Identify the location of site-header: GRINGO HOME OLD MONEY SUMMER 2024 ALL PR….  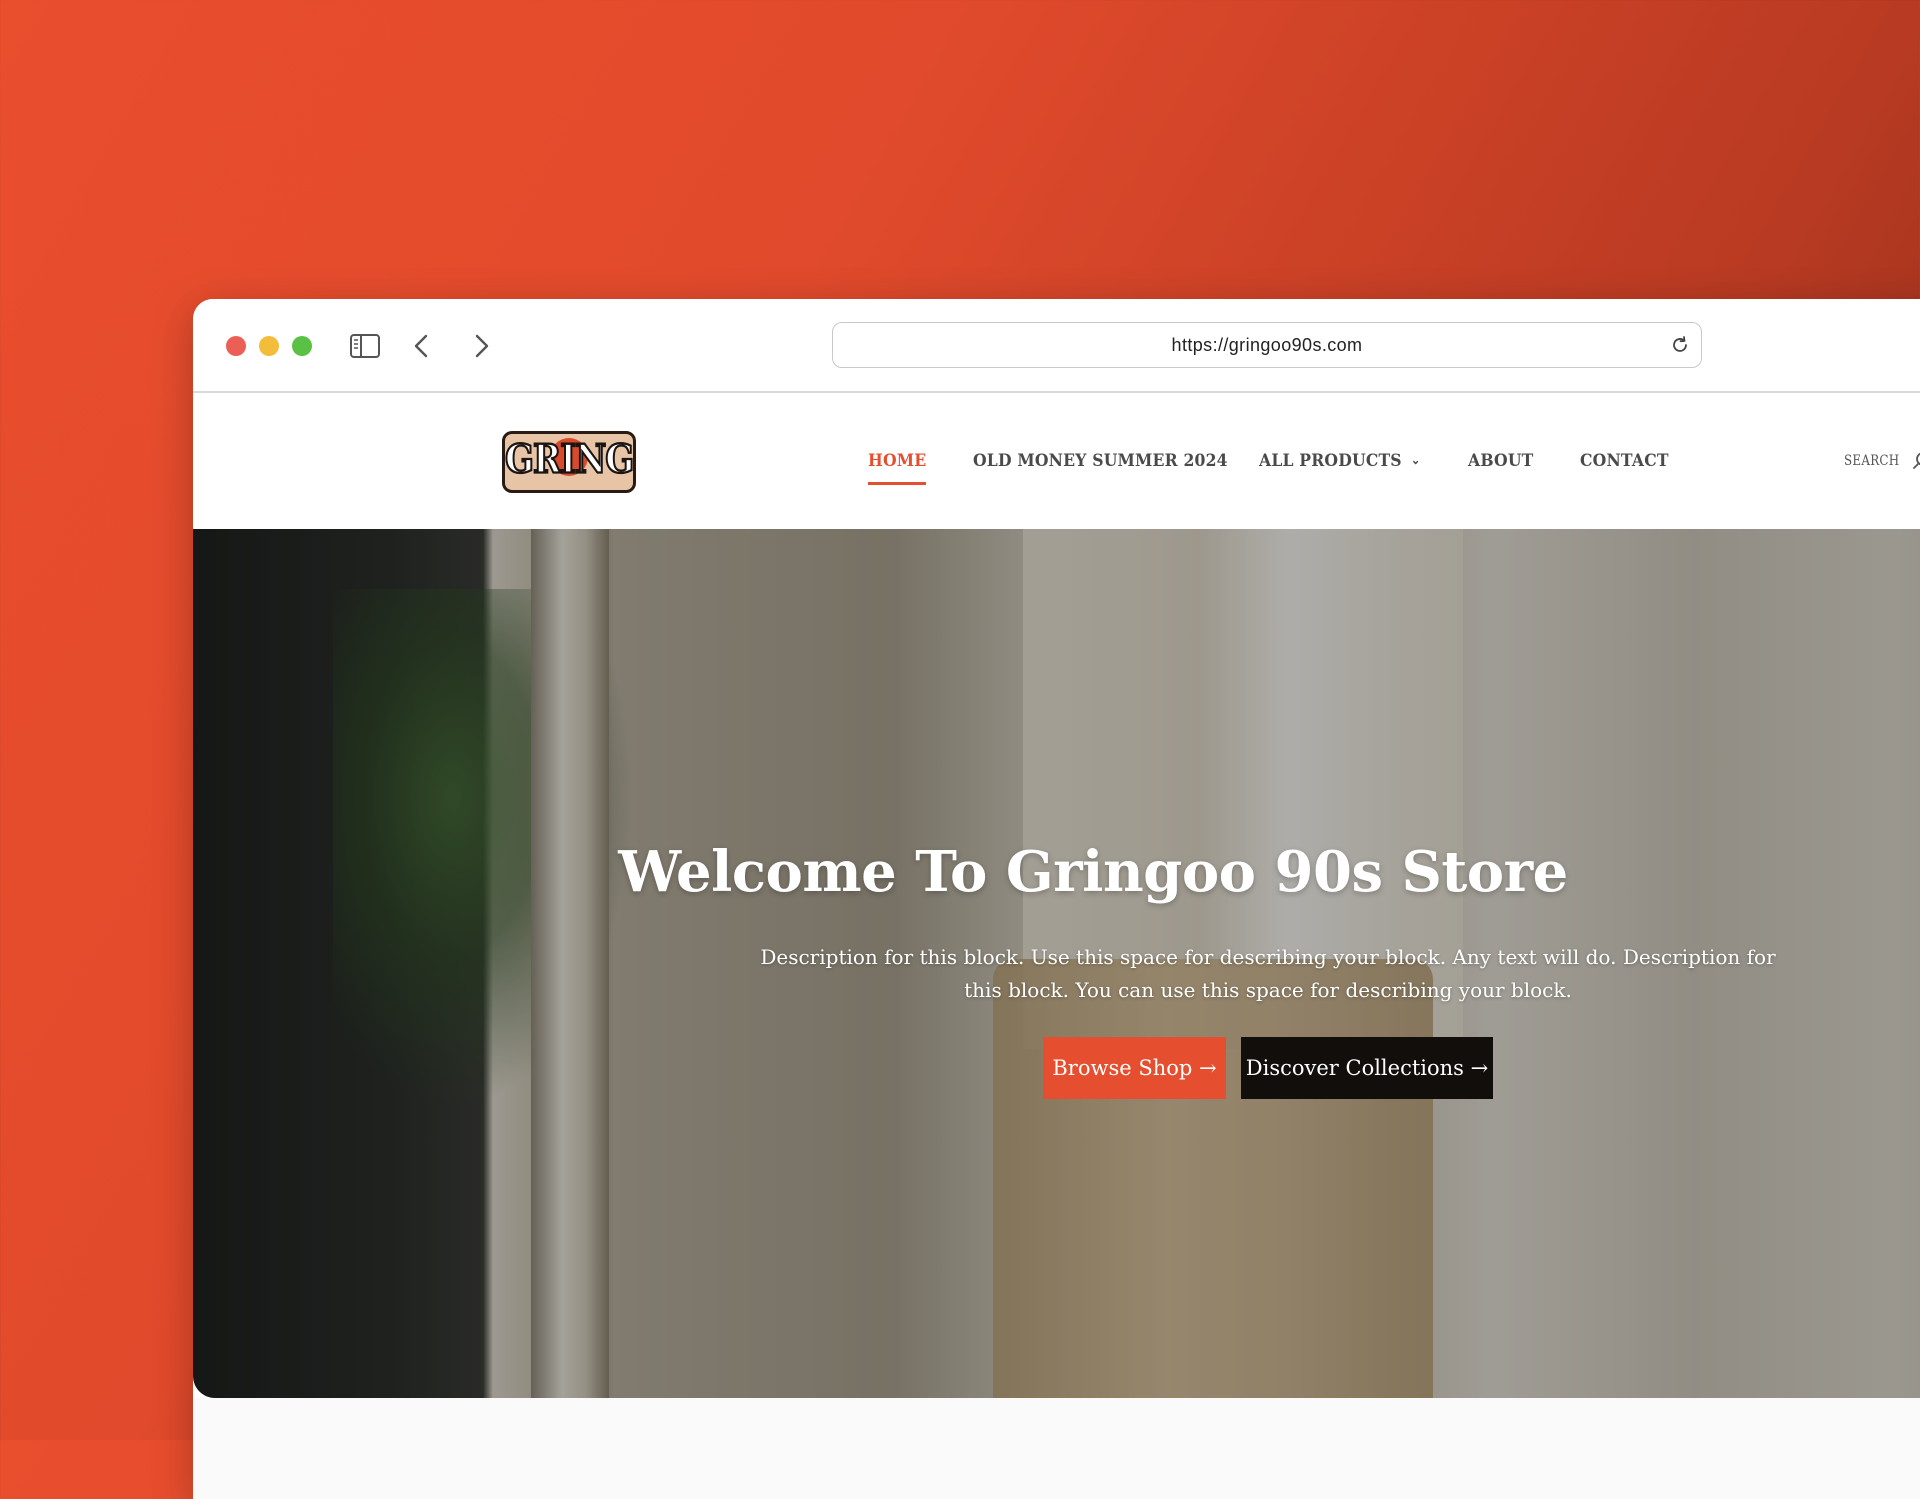
(1056, 461).